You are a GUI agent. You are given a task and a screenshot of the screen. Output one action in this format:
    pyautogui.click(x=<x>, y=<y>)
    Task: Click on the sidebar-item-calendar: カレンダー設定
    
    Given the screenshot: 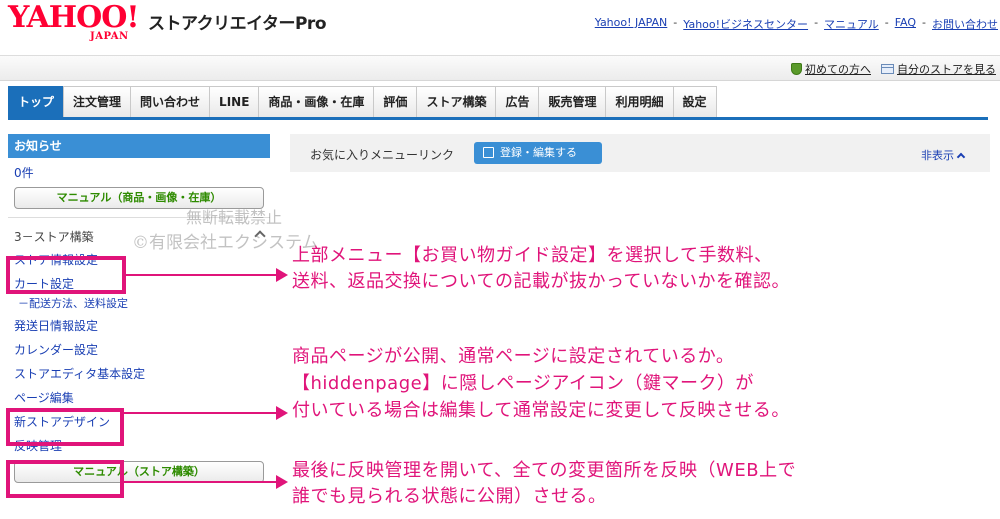 What is the action you would take?
    pyautogui.click(x=139, y=350)
    